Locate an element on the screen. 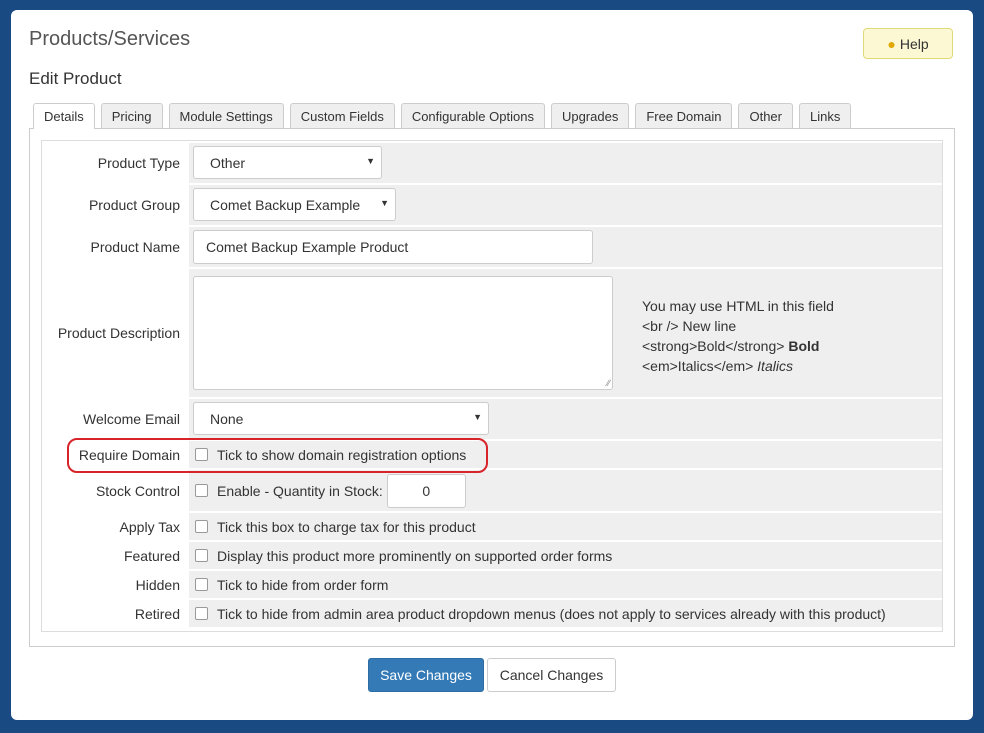  featured-checkbox is located at coordinates (201, 555).